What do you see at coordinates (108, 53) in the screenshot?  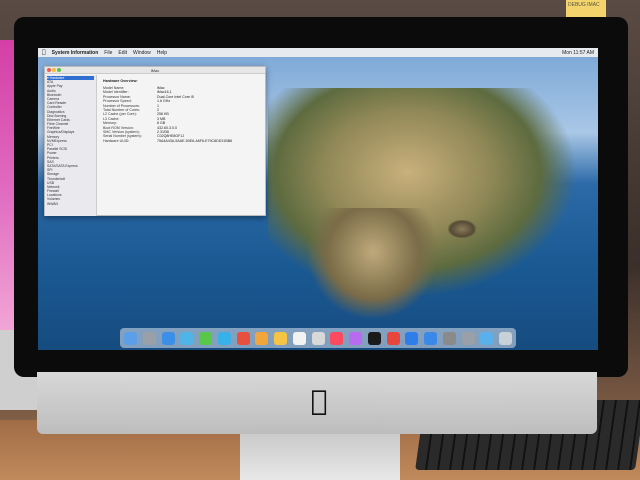 I see `menu-file: File` at bounding box center [108, 53].